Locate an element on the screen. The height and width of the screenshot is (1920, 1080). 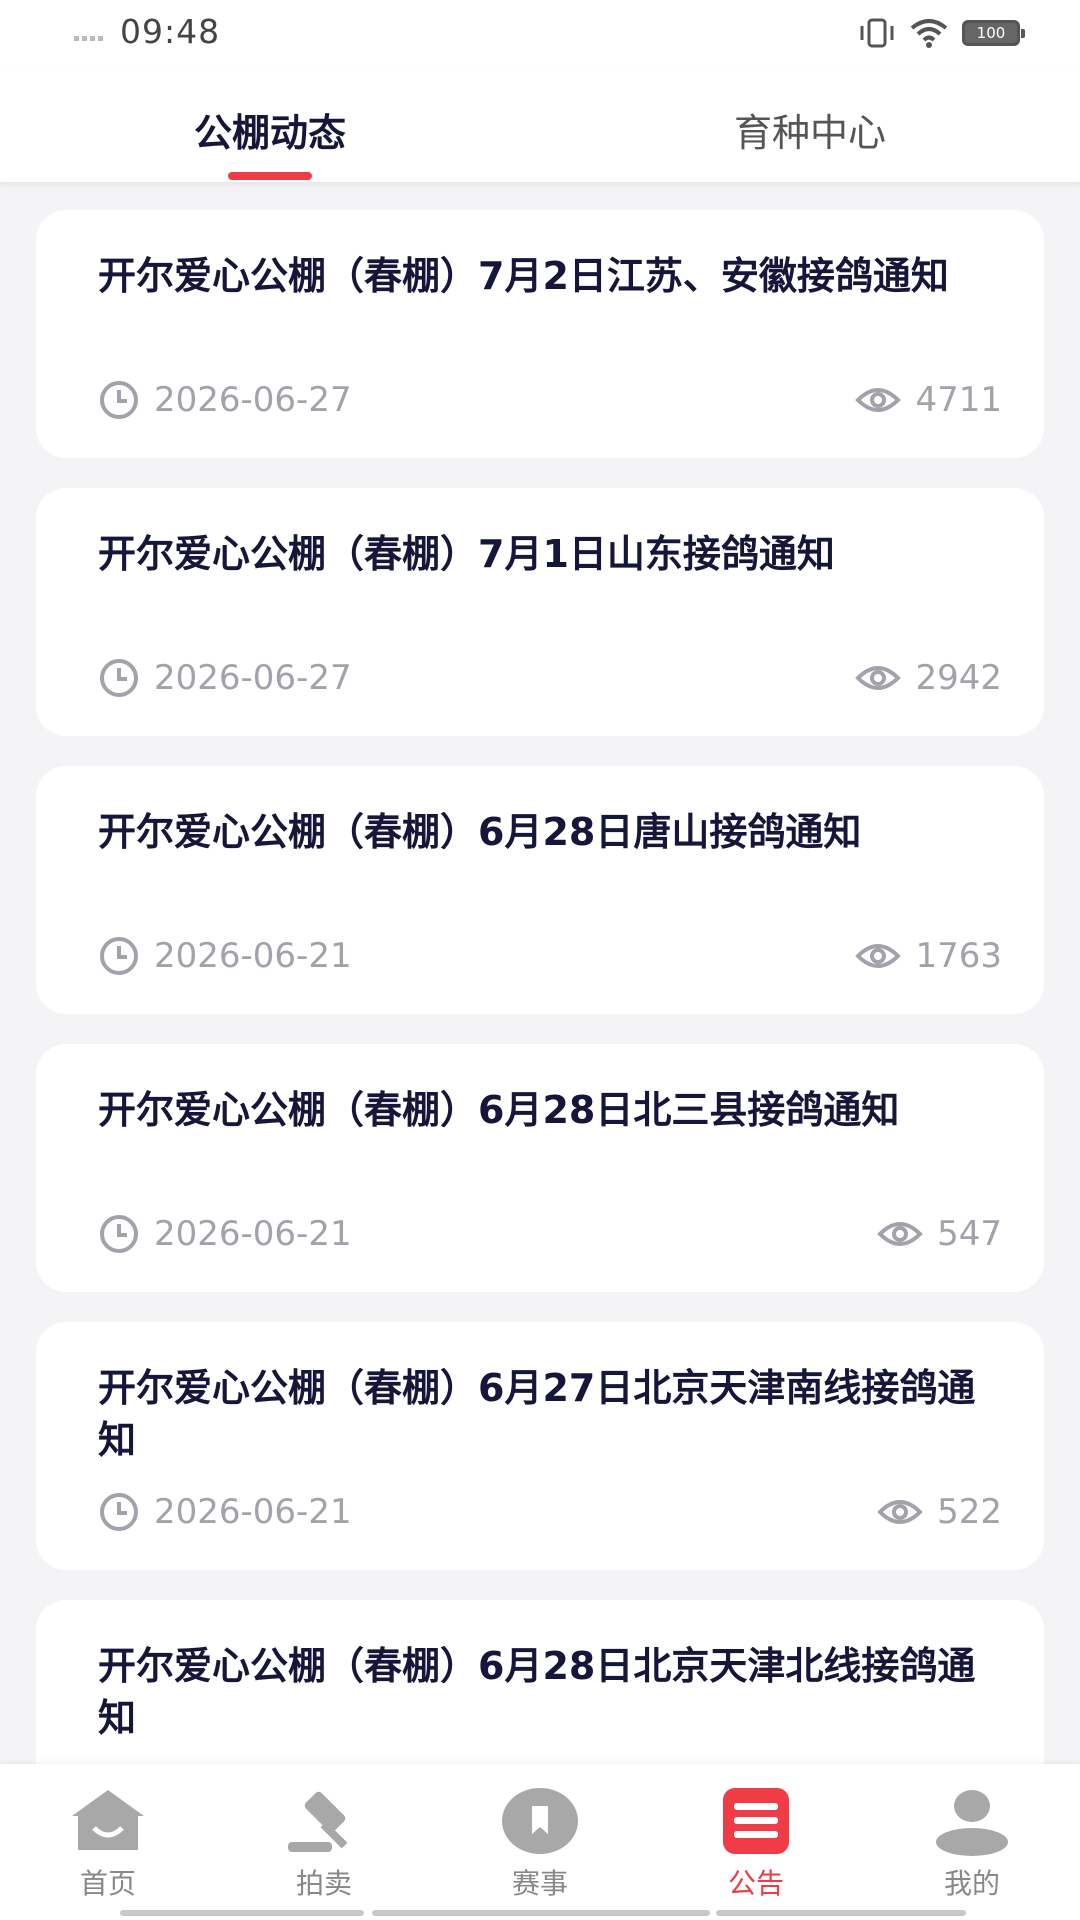
item-title: 开尔爱心公棚（春棚）6月28日北京天津北线接鸽通知 is located at coordinates (537, 1692).